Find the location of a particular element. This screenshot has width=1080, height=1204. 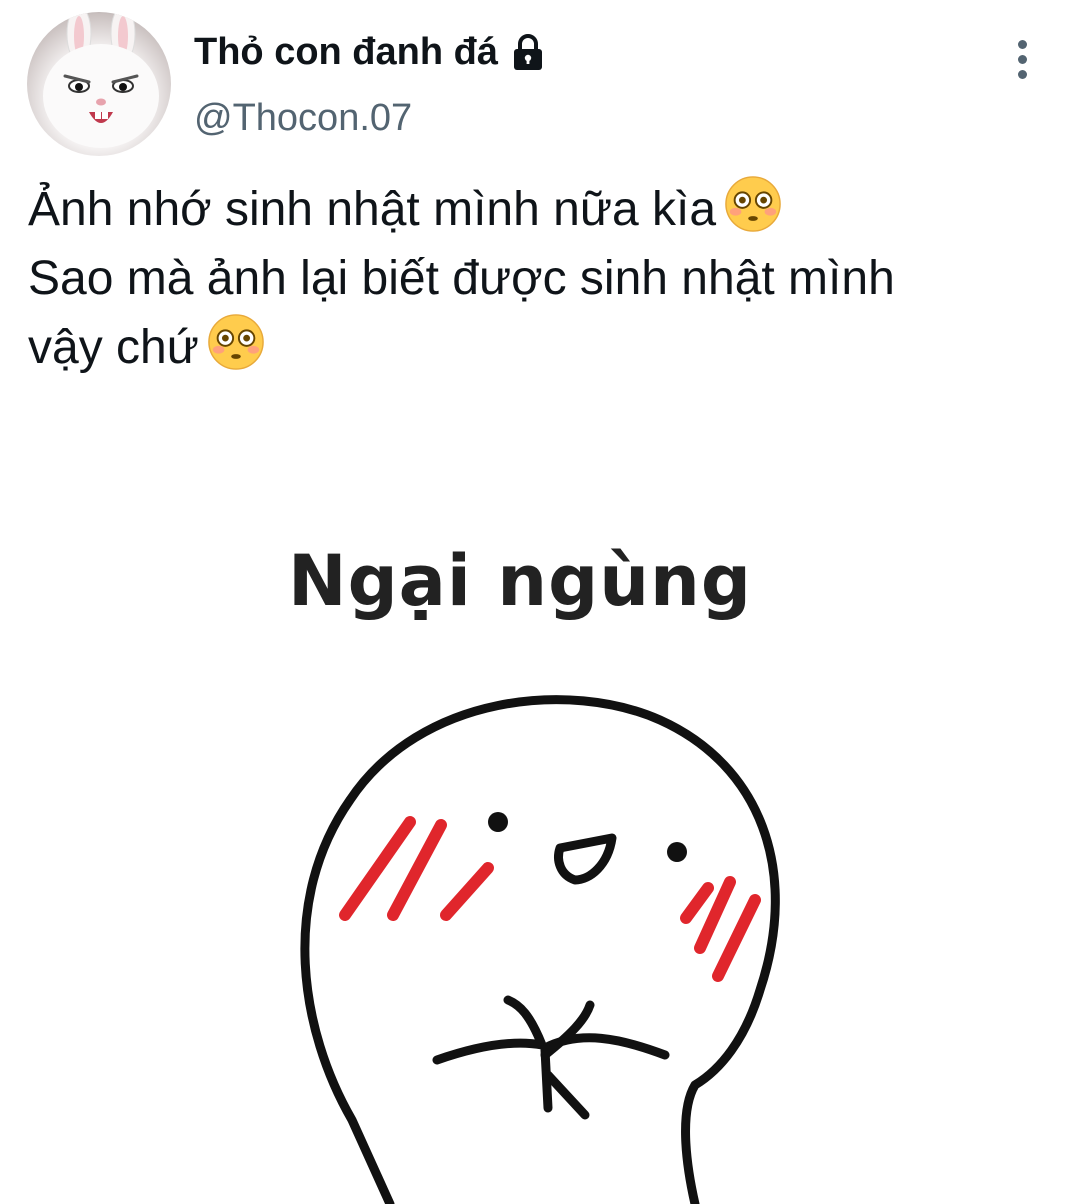

tweet-text-line-3-content: vậy chứ is located at coordinates (113, 347).